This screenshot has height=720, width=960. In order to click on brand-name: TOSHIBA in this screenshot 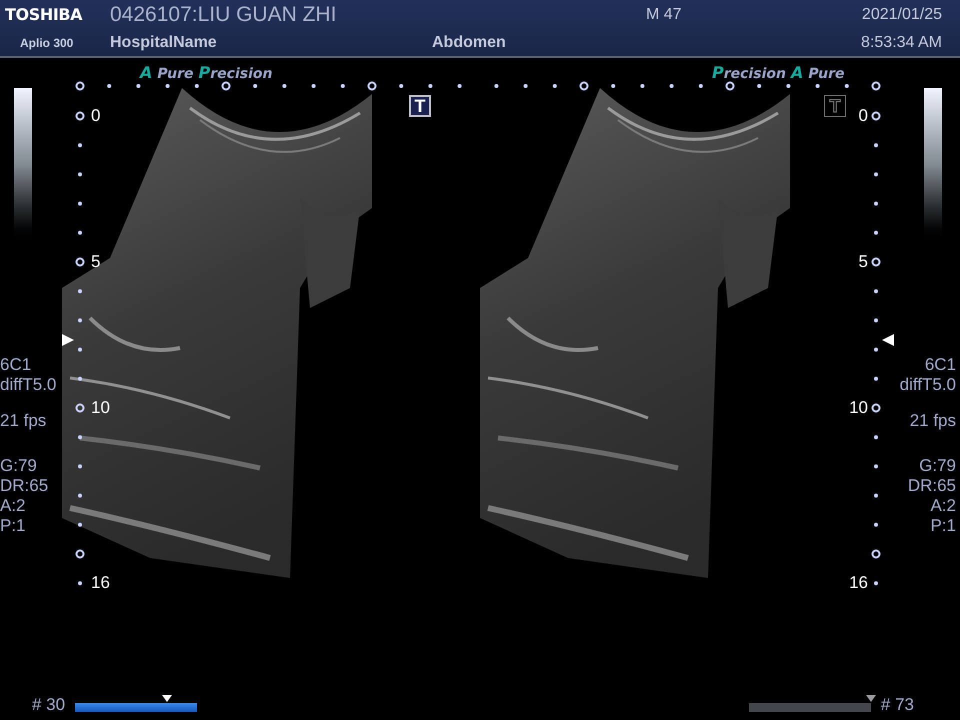, I will do `click(44, 15)`.